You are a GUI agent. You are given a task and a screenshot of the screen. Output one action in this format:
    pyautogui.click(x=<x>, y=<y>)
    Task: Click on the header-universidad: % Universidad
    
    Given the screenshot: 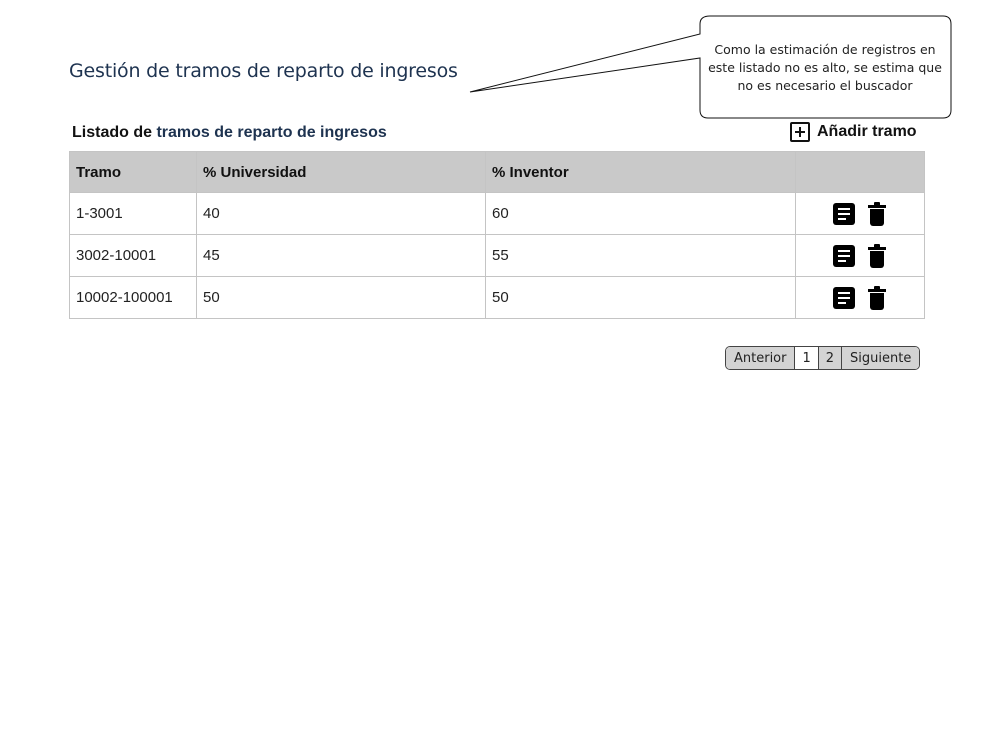 What is the action you would take?
    pyautogui.click(x=341, y=172)
    